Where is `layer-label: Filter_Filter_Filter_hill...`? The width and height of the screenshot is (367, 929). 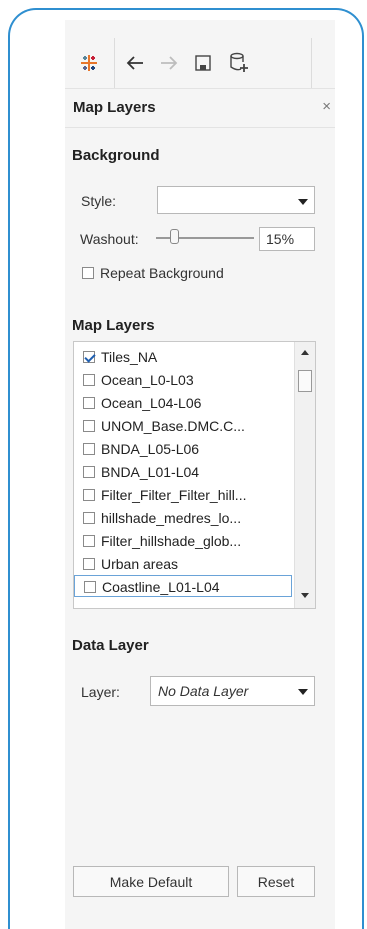
layer-label: Filter_Filter_Filter_hill... is located at coordinates (174, 495).